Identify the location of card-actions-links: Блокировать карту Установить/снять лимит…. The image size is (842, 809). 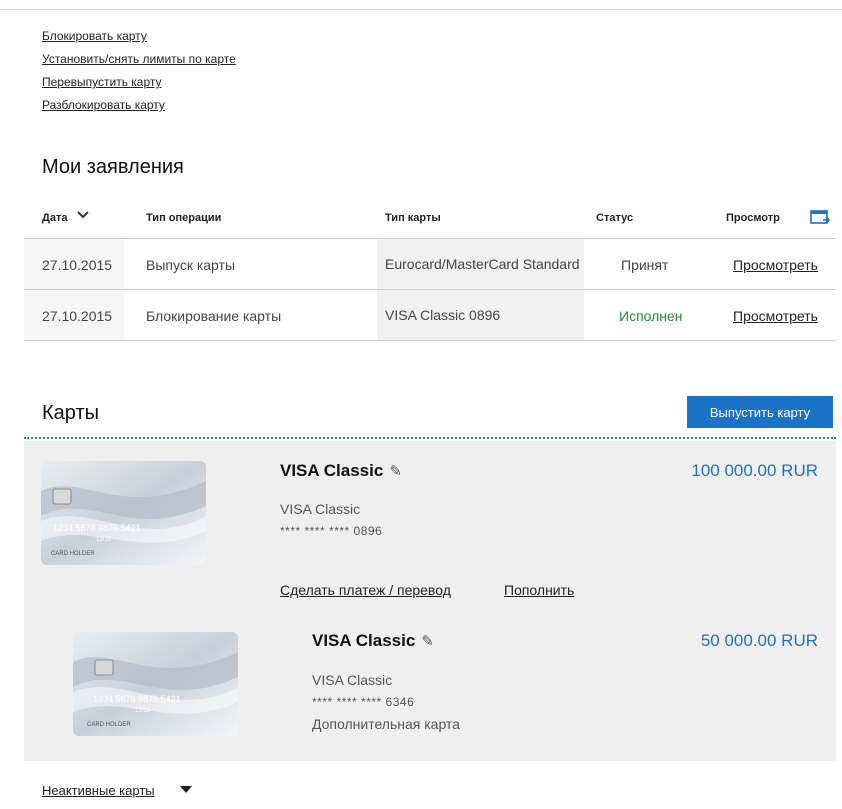
(139, 73).